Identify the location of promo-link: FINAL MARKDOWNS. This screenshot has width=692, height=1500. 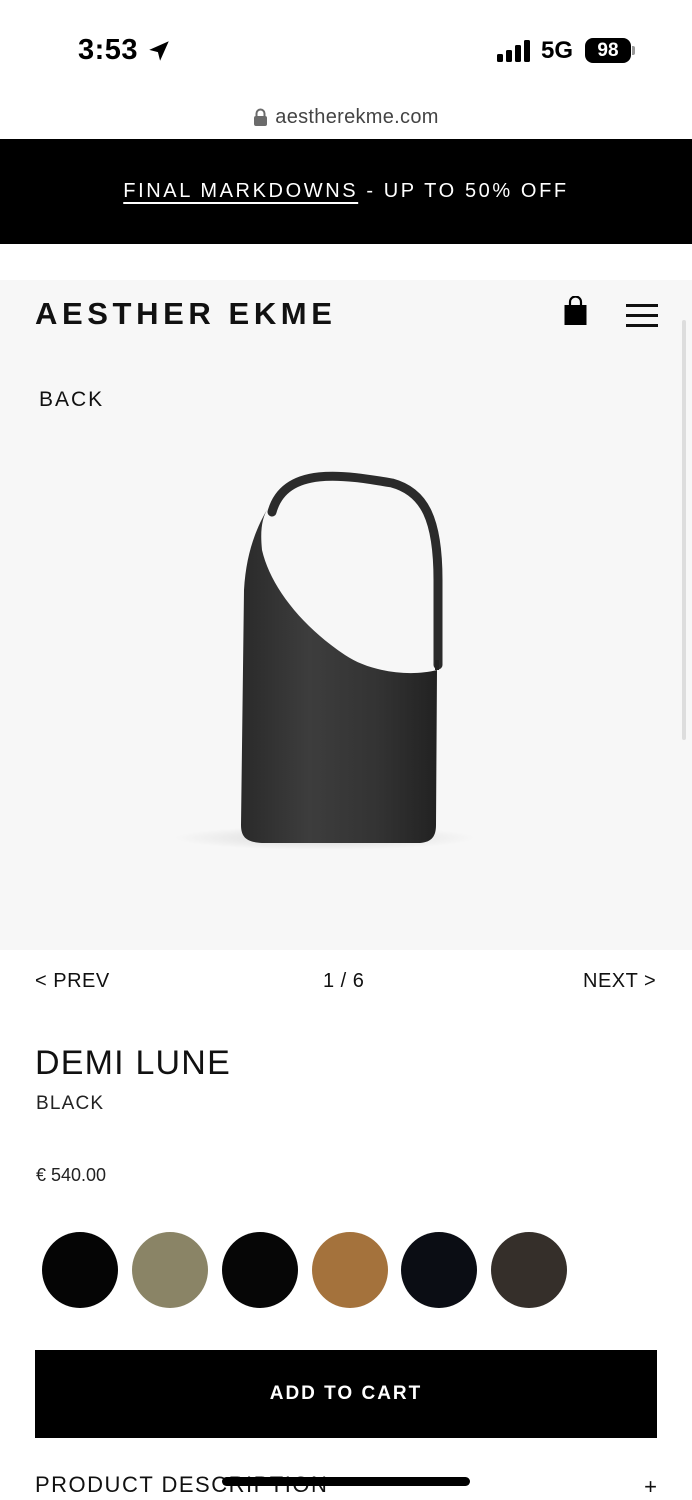
(240, 191).